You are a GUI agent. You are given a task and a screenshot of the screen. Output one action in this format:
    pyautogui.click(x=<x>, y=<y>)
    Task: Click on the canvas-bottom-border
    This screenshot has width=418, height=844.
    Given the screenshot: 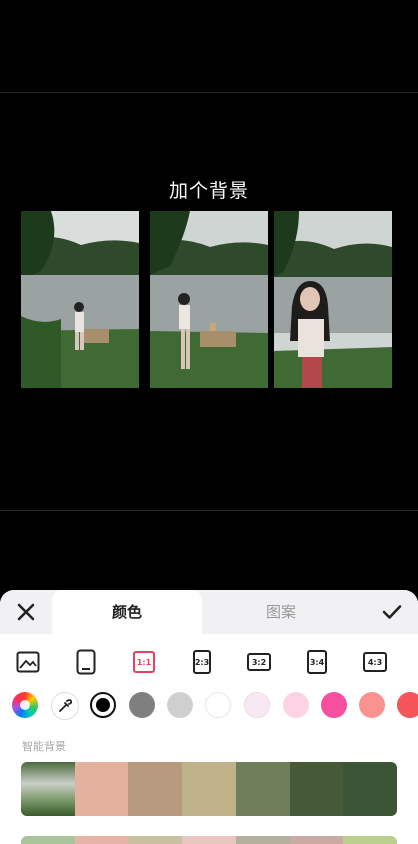 What is the action you would take?
    pyautogui.click(x=209, y=510)
    